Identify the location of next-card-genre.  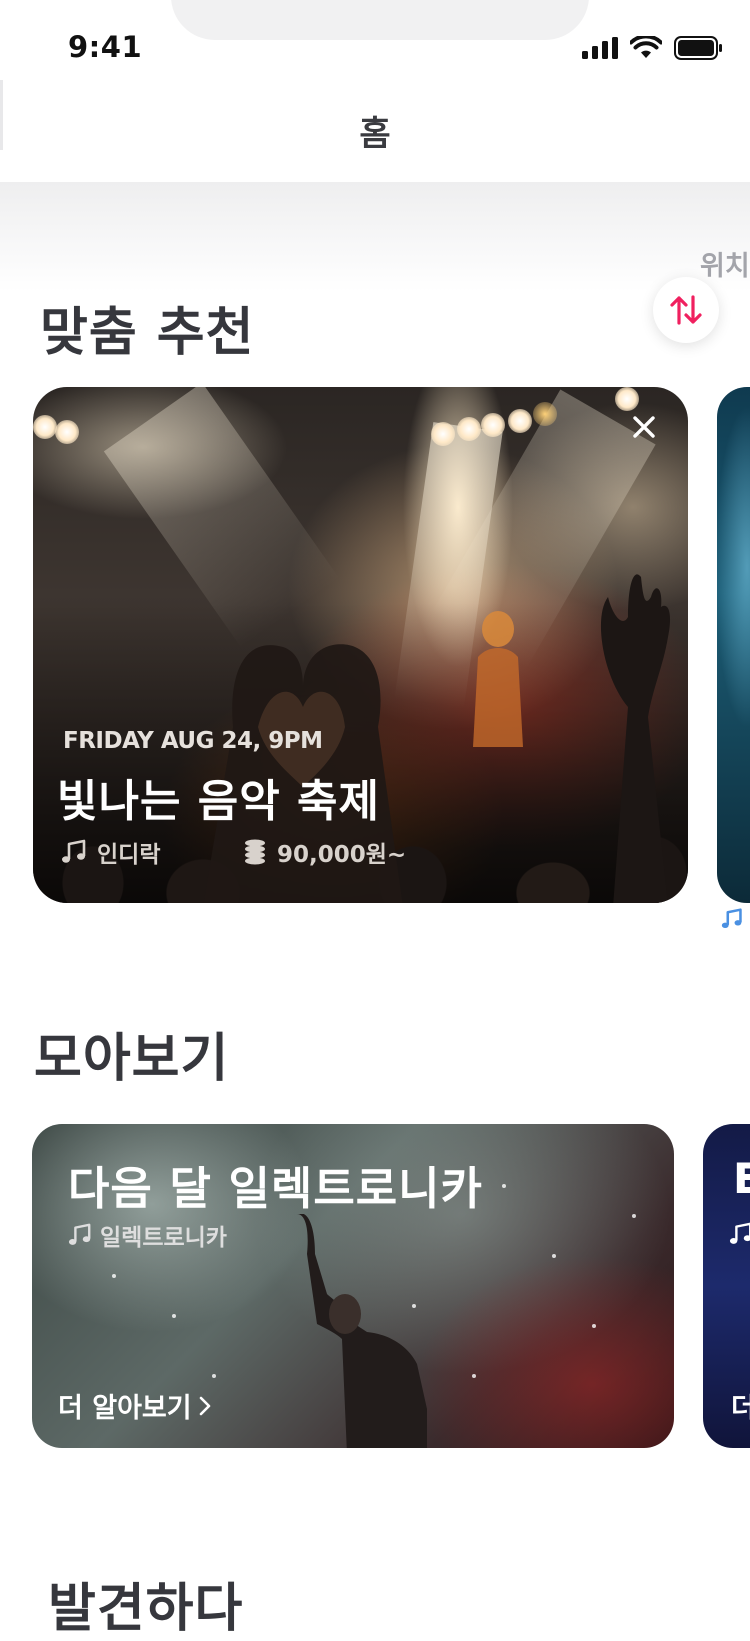
(732, 921).